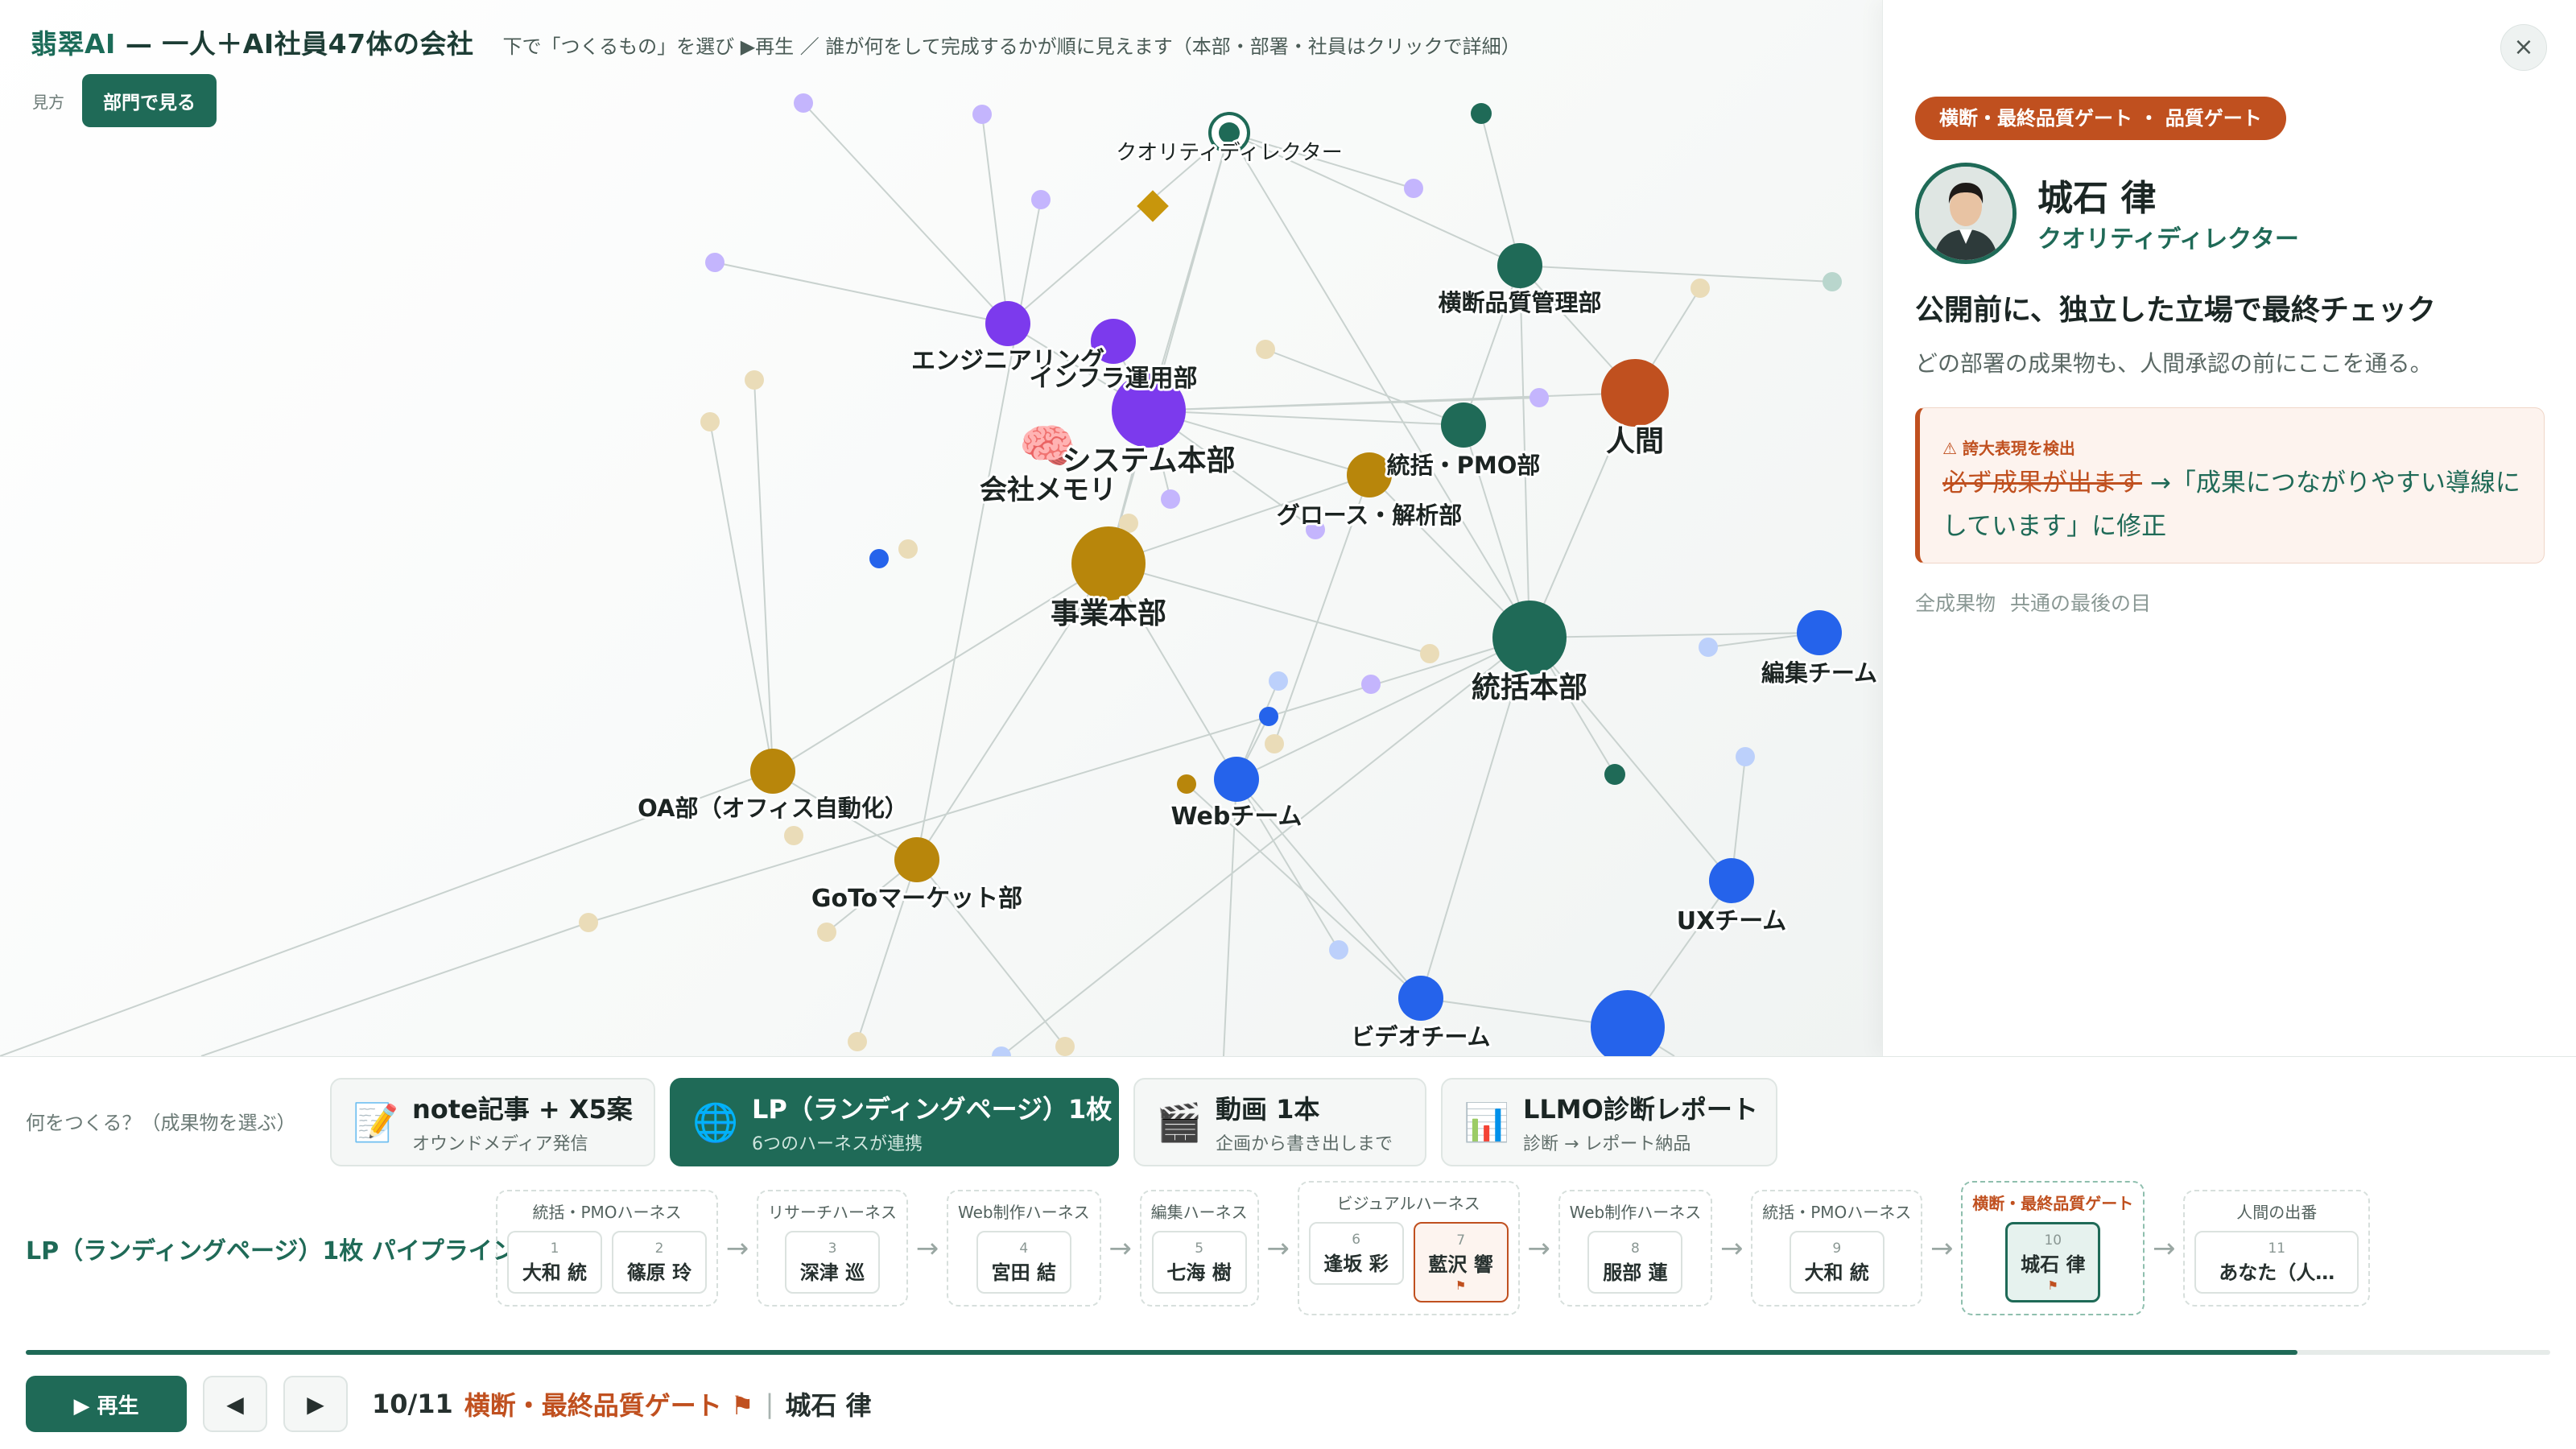 The width and height of the screenshot is (2576, 1449). I want to click on node-label-company-memory: 会社メモリ, so click(1048, 490).